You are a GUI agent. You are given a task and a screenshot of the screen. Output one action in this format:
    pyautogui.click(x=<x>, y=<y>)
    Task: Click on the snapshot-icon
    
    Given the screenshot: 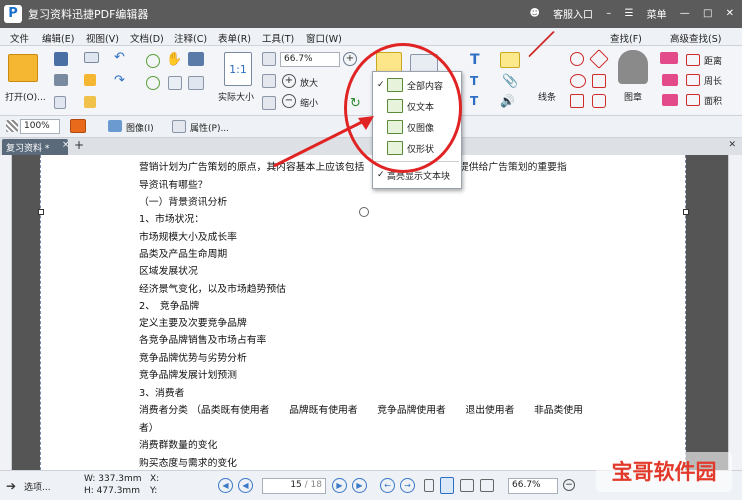 What is the action you would take?
    pyautogui.click(x=196, y=59)
    